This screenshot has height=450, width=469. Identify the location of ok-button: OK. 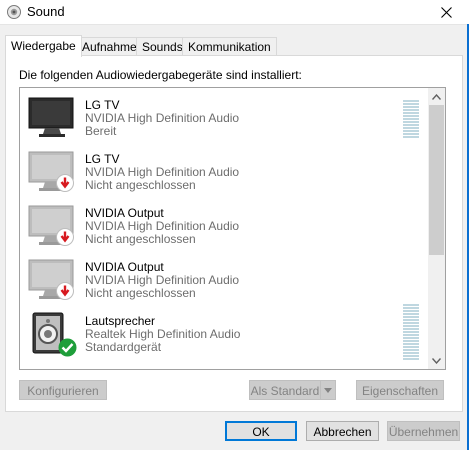
(261, 431).